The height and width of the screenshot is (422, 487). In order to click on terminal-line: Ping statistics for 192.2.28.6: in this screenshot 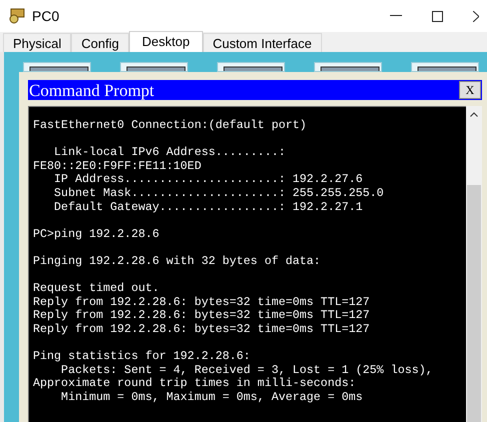, I will do `click(141, 357)`.